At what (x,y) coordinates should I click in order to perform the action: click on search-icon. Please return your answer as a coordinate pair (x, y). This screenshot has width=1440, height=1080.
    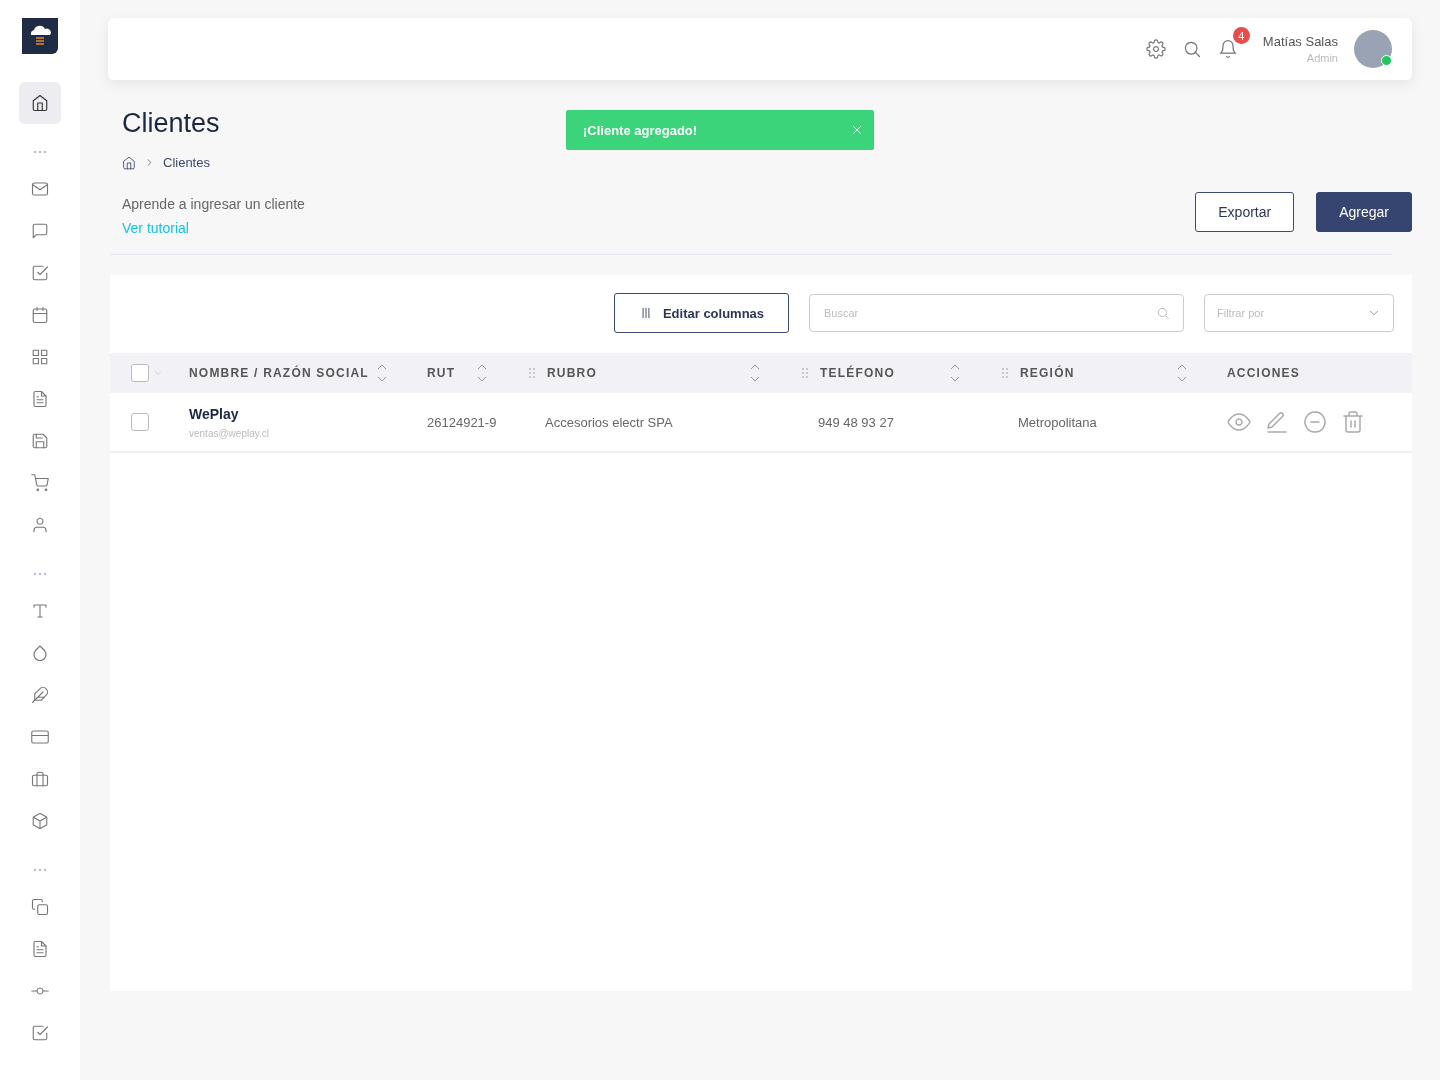
    Looking at the image, I should click on (1163, 313).